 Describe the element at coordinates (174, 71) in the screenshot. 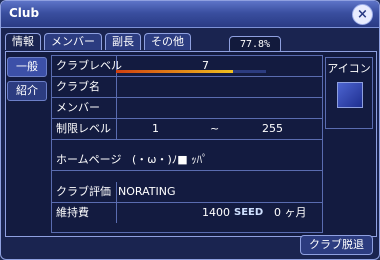

I see `club-level-progress-fill` at that location.